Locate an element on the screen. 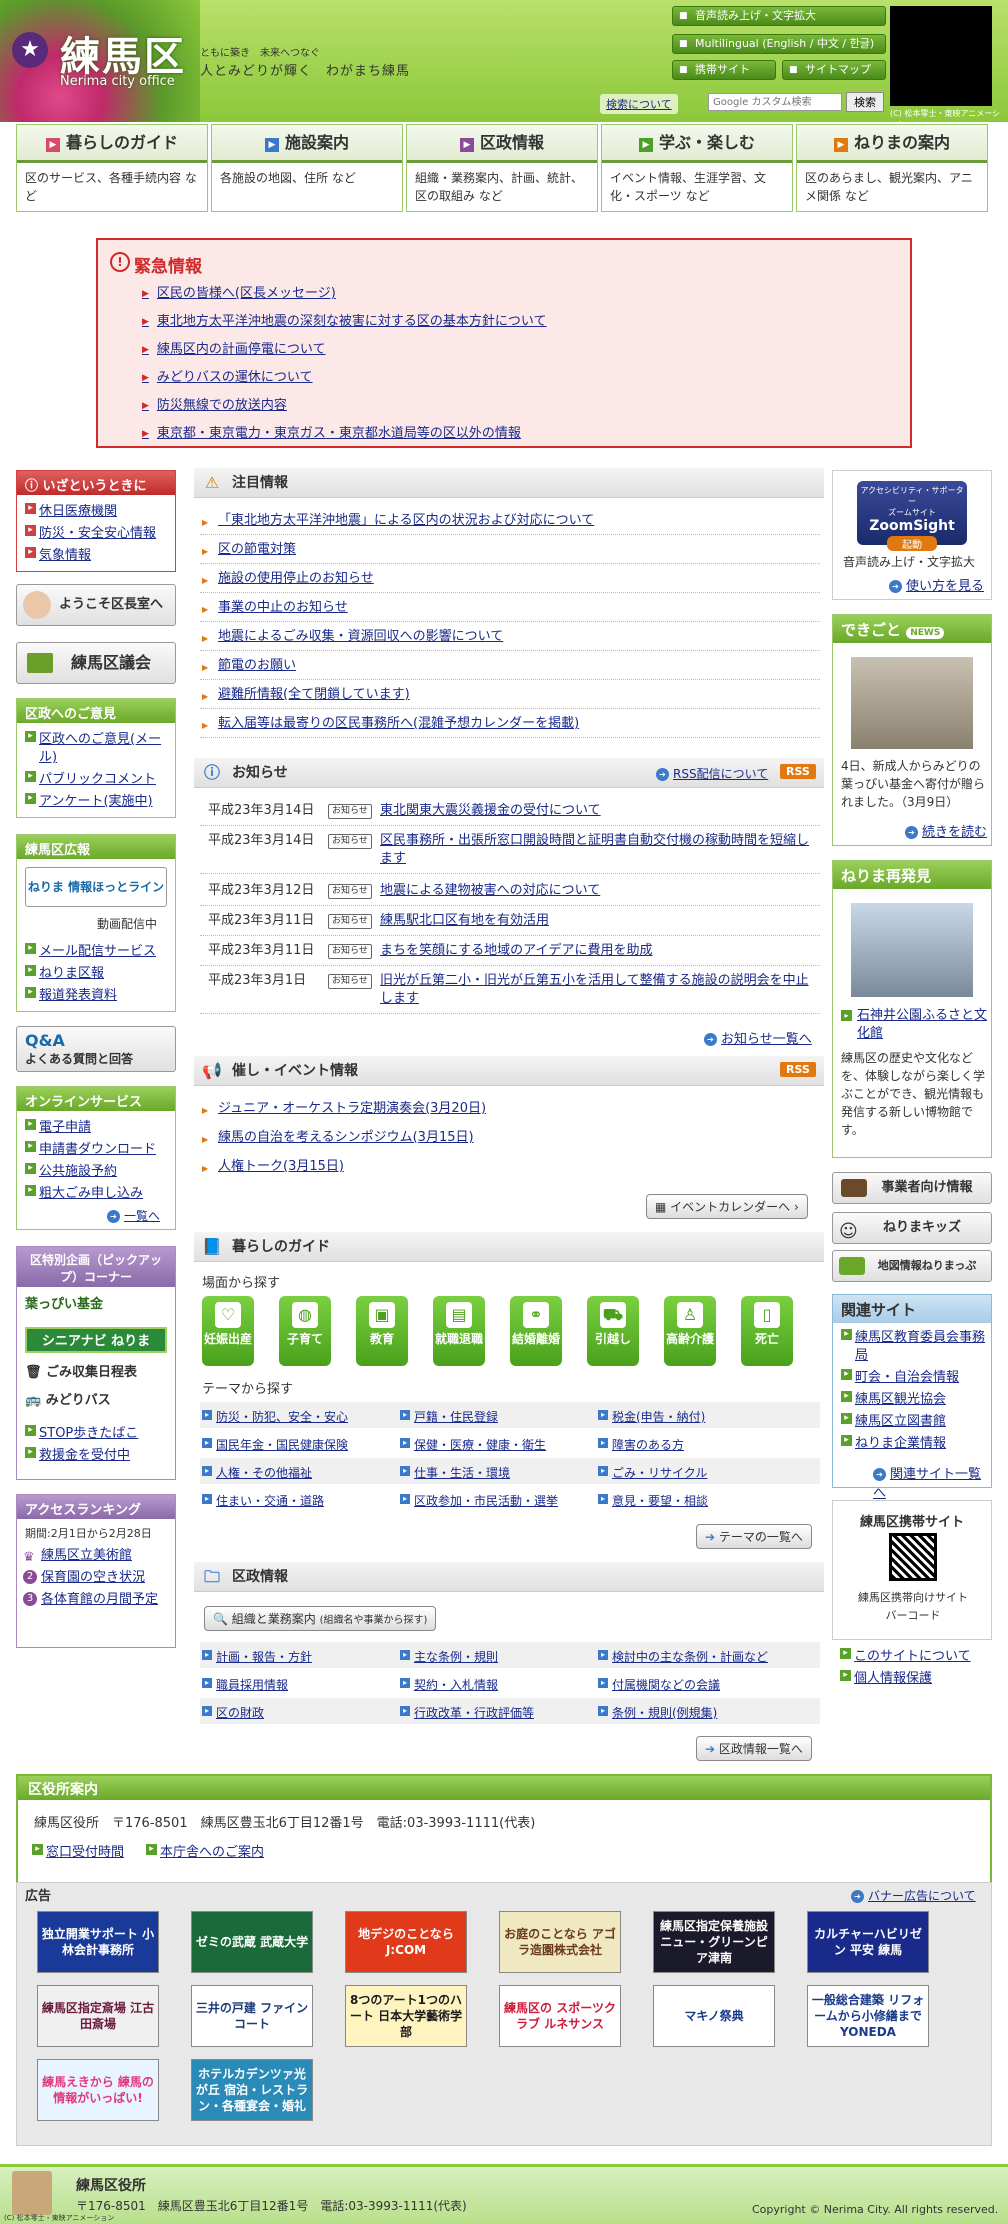 This screenshot has width=1008, height=2224. rss-about-link: RSS配信について is located at coordinates (712, 773).